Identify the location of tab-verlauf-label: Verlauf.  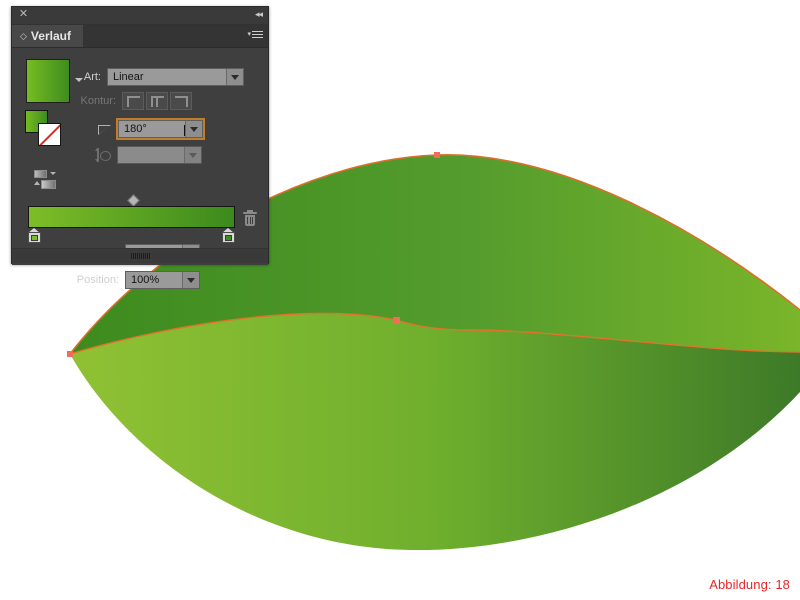
(50, 36).